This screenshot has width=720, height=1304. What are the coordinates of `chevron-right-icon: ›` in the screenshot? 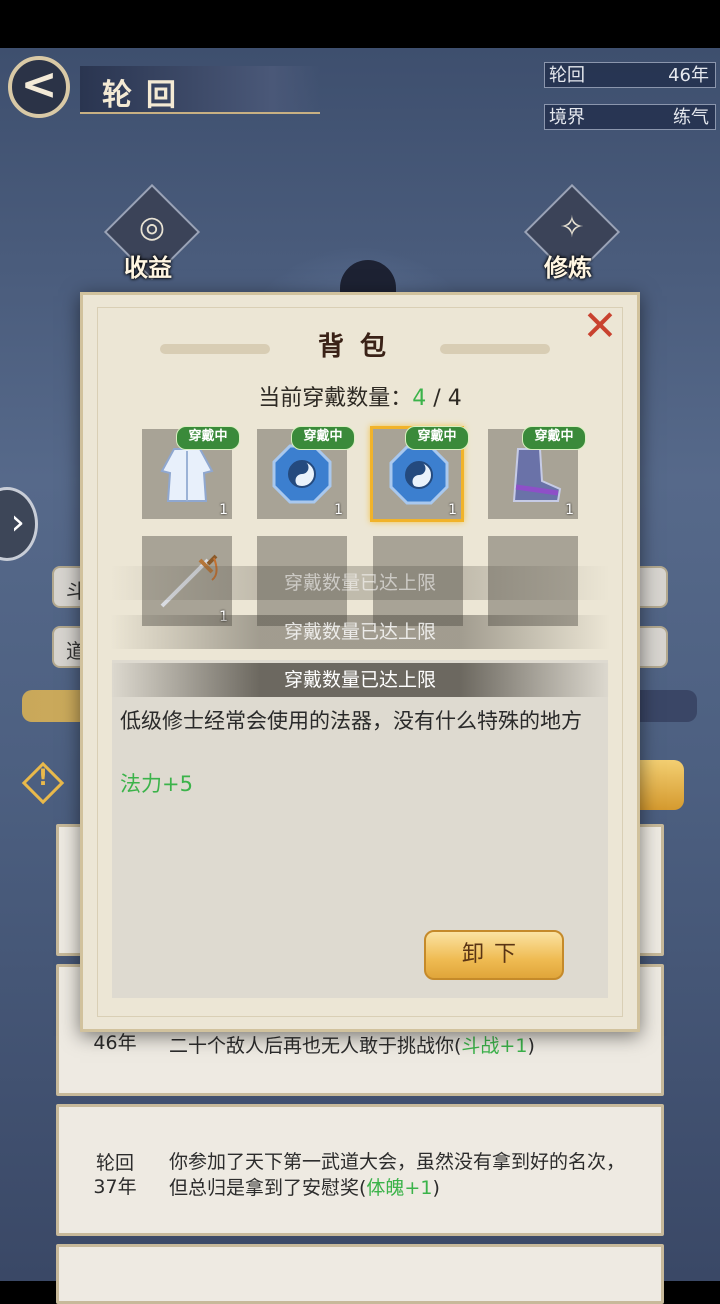 It's located at (17, 522).